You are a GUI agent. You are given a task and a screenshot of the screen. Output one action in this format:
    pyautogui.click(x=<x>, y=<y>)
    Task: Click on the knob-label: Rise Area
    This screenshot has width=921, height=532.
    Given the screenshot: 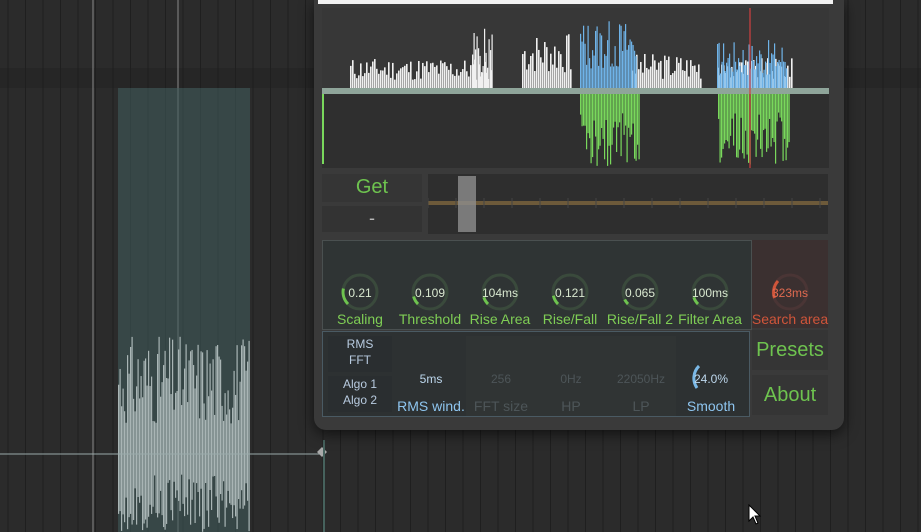 What is the action you would take?
    pyautogui.click(x=500, y=319)
    